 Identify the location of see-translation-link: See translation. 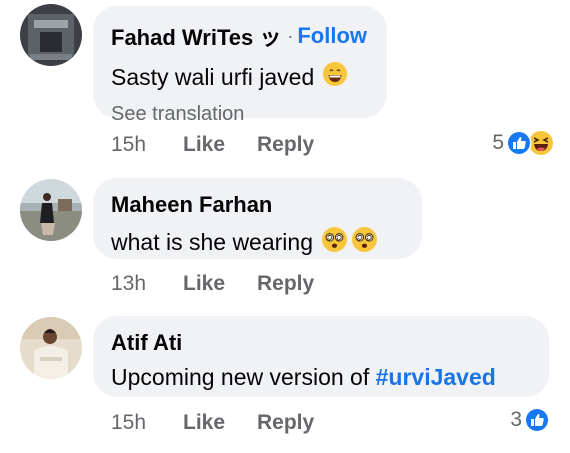
(240, 114).